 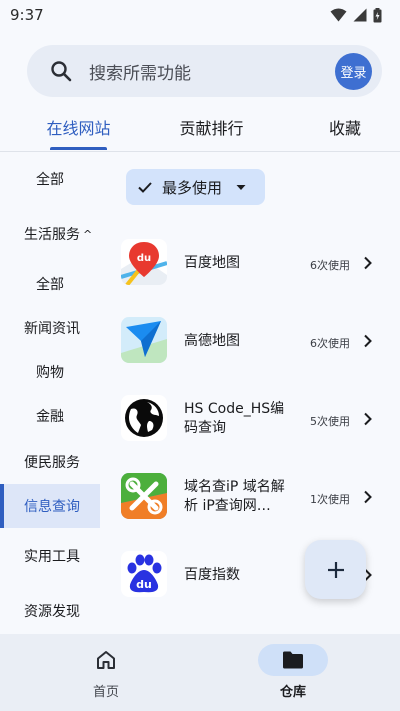 I want to click on sidebar-item-life-services: 生活服务 ^, so click(x=50, y=234).